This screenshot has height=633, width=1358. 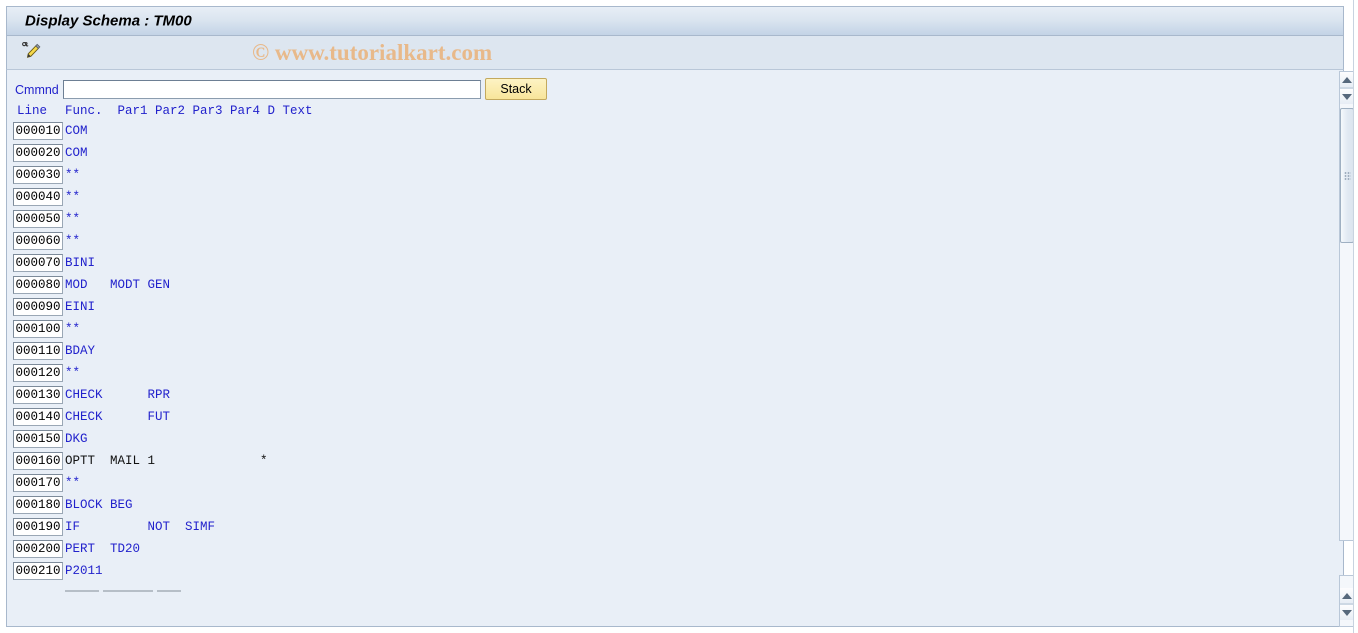 What do you see at coordinates (667, 507) in the screenshot?
I see `table-row: BLOCK BEG` at bounding box center [667, 507].